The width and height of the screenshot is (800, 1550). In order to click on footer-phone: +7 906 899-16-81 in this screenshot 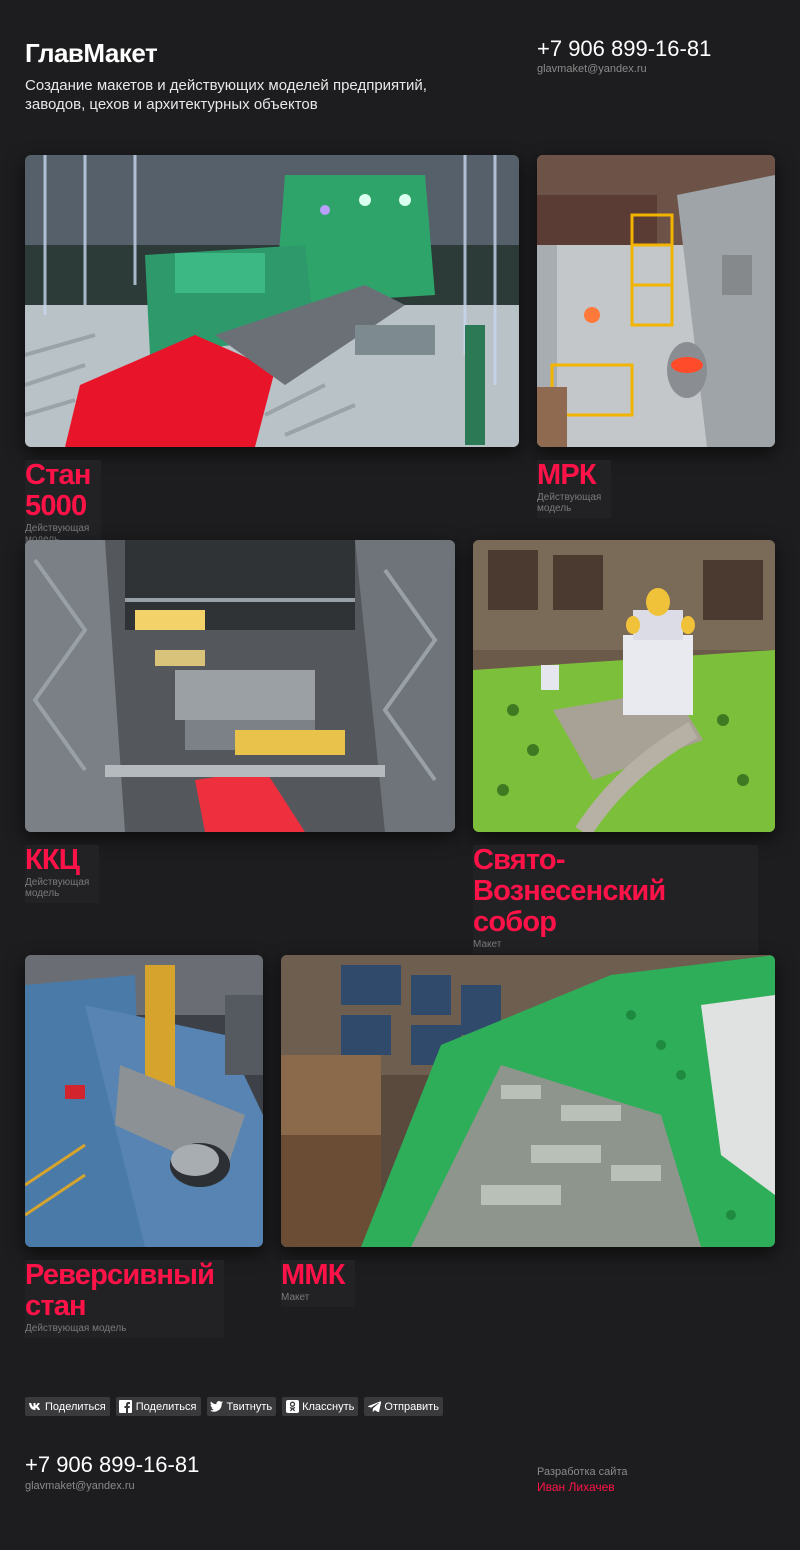, I will do `click(112, 1465)`.